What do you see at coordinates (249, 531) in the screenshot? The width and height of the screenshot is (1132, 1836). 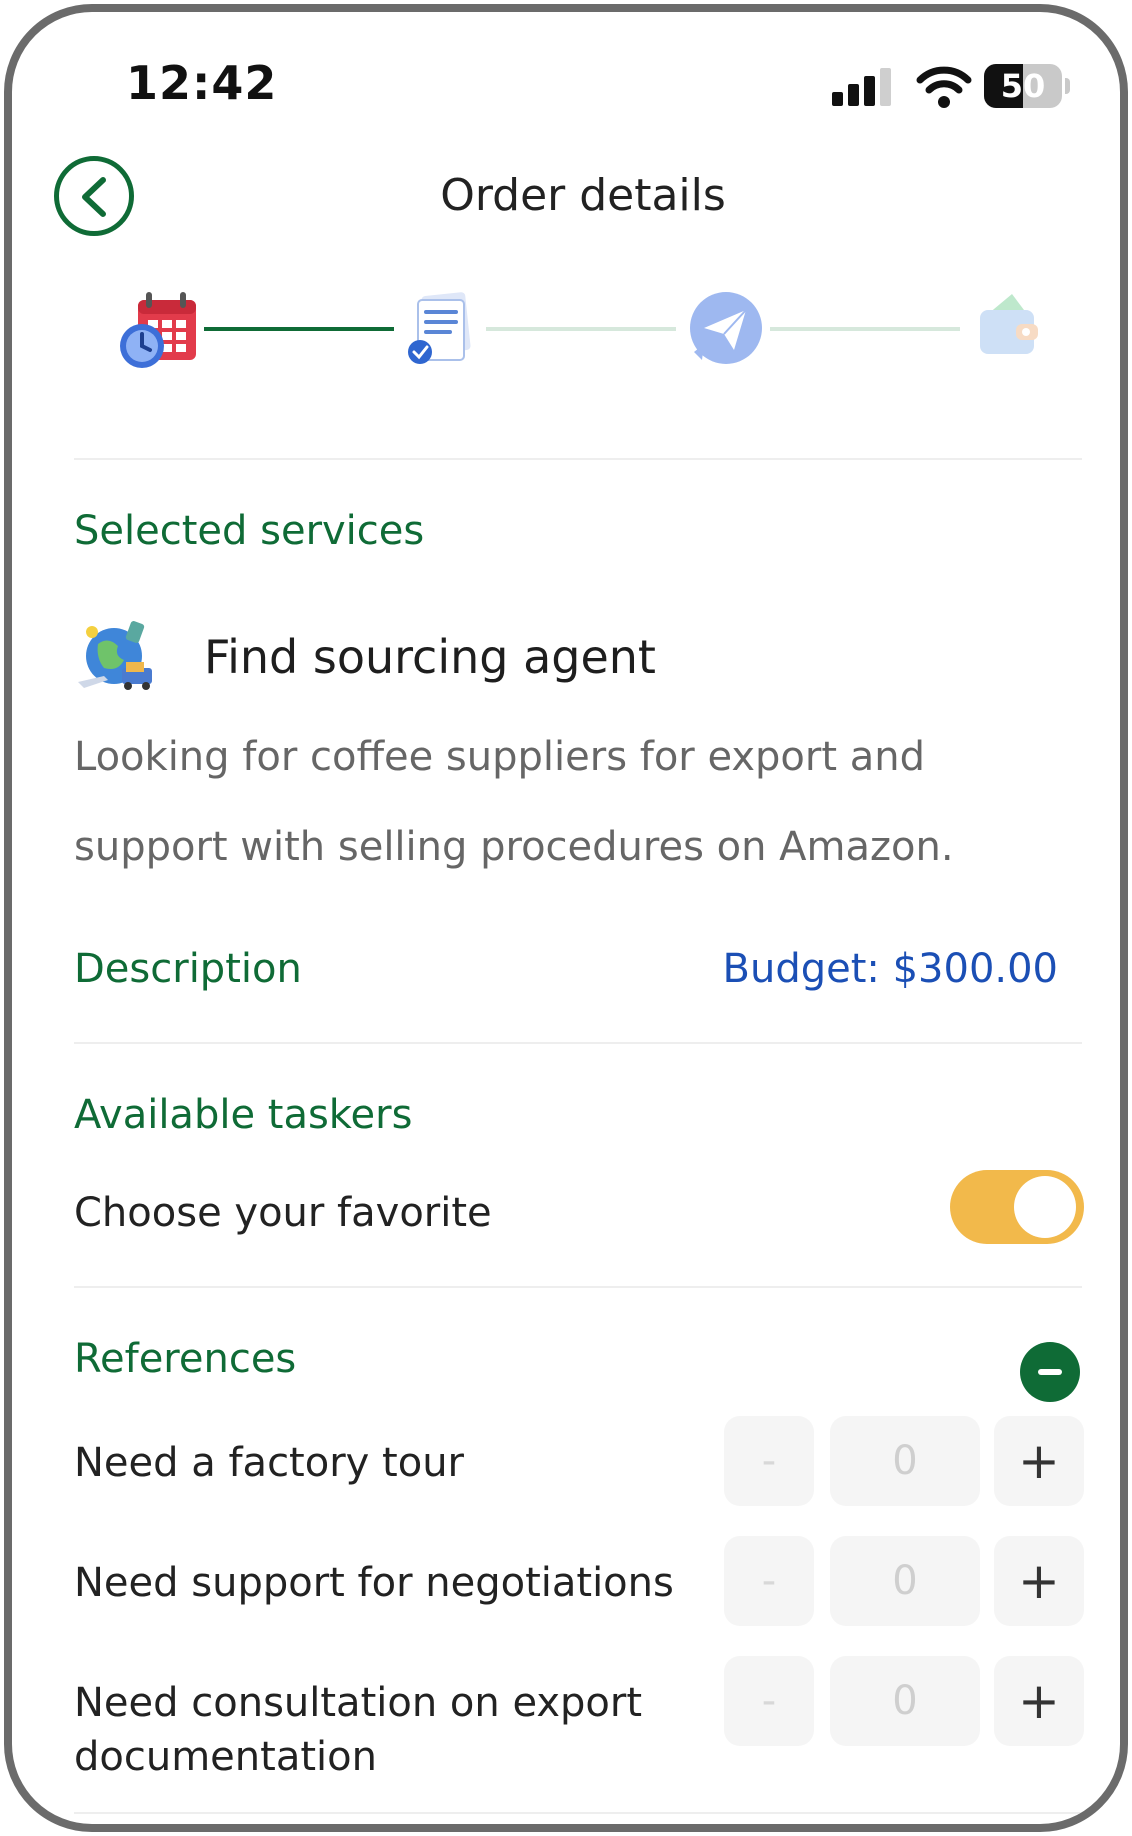 I see `selected-services-title: Selected services` at bounding box center [249, 531].